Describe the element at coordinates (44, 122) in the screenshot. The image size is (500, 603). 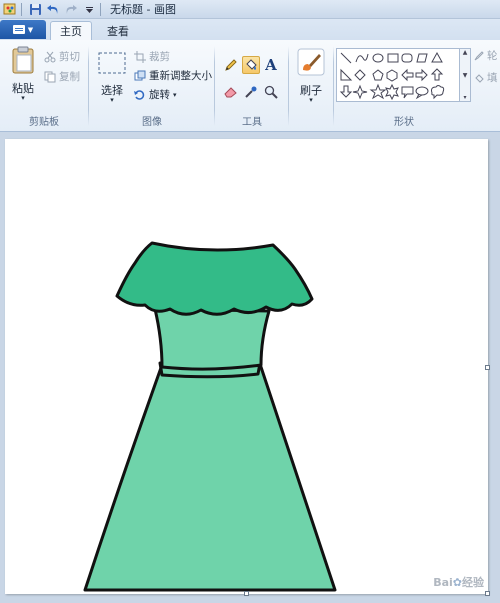
I see `clipboard-group-label: 剪贴板` at that location.